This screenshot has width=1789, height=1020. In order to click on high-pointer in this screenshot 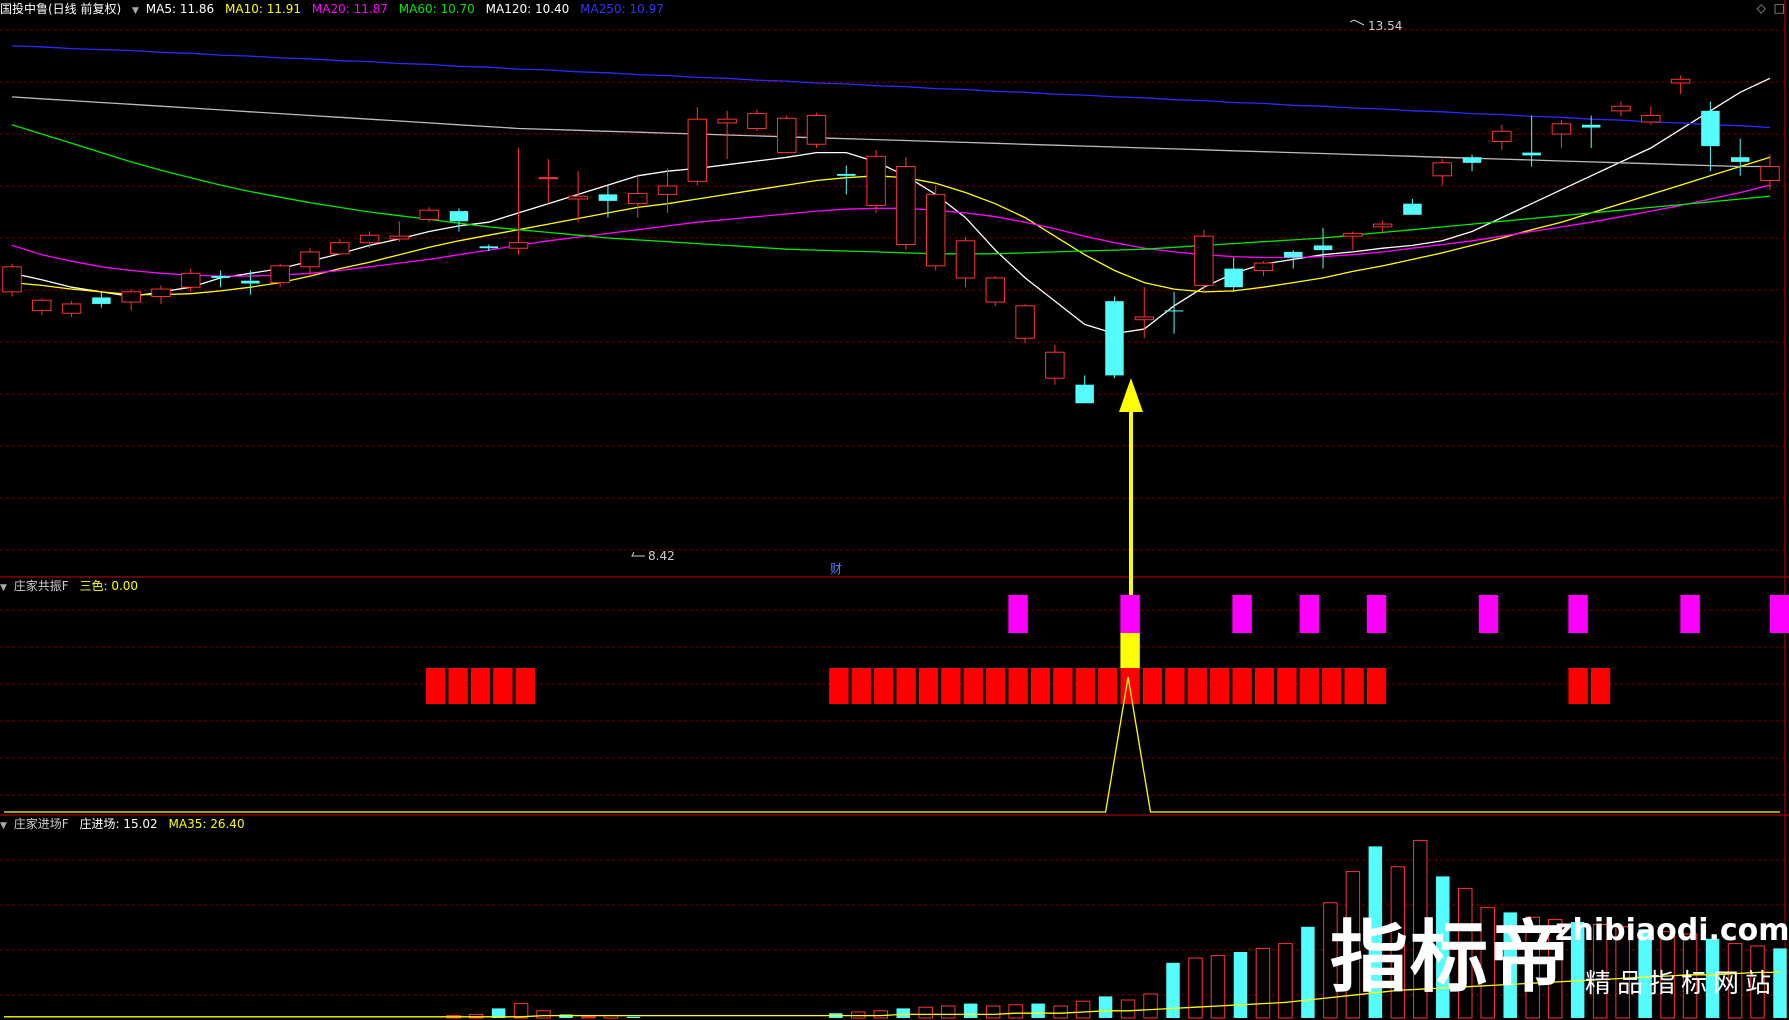, I will do `click(1357, 22)`.